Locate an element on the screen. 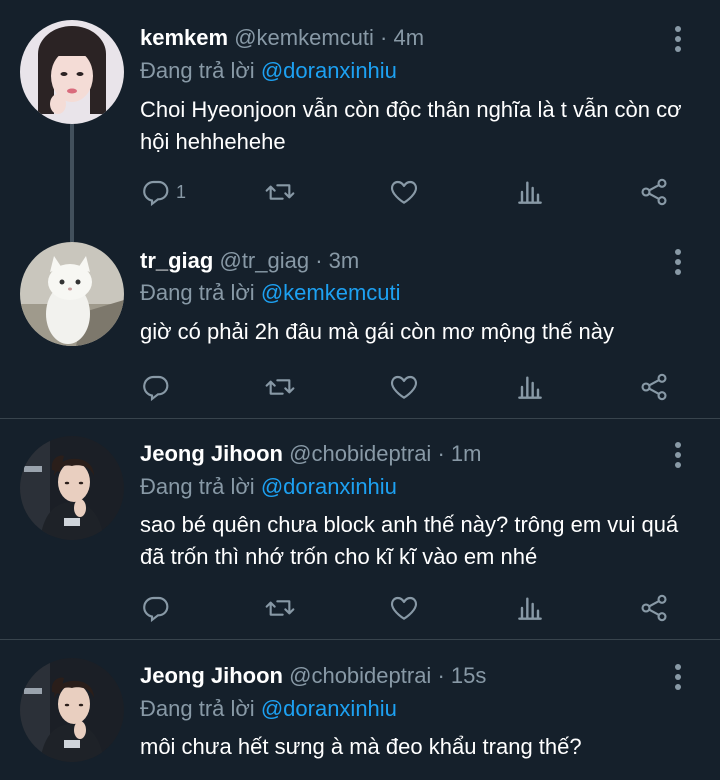  tweet-header: tr_giag @tr_giag · 3m is located at coordinates (249, 261).